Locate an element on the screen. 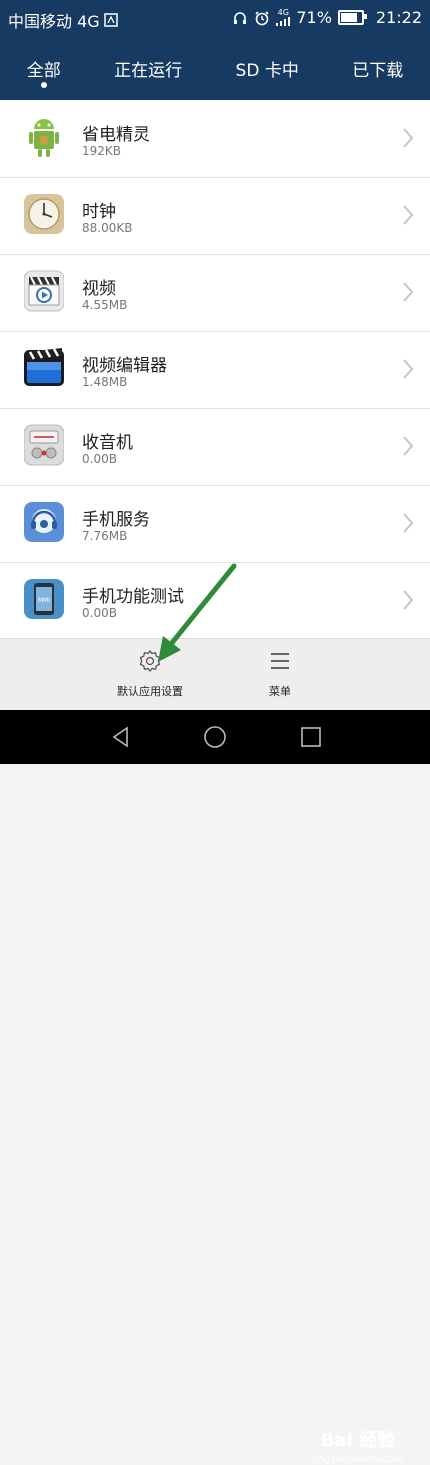 This screenshot has height=1465, width=430. clock-time: 21:22 is located at coordinates (398, 17).